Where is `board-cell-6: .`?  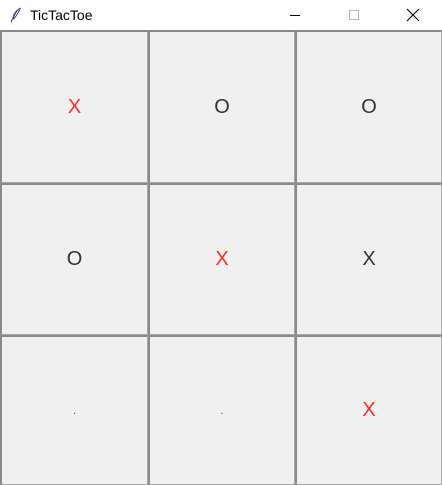
board-cell-6: . is located at coordinates (74, 410).